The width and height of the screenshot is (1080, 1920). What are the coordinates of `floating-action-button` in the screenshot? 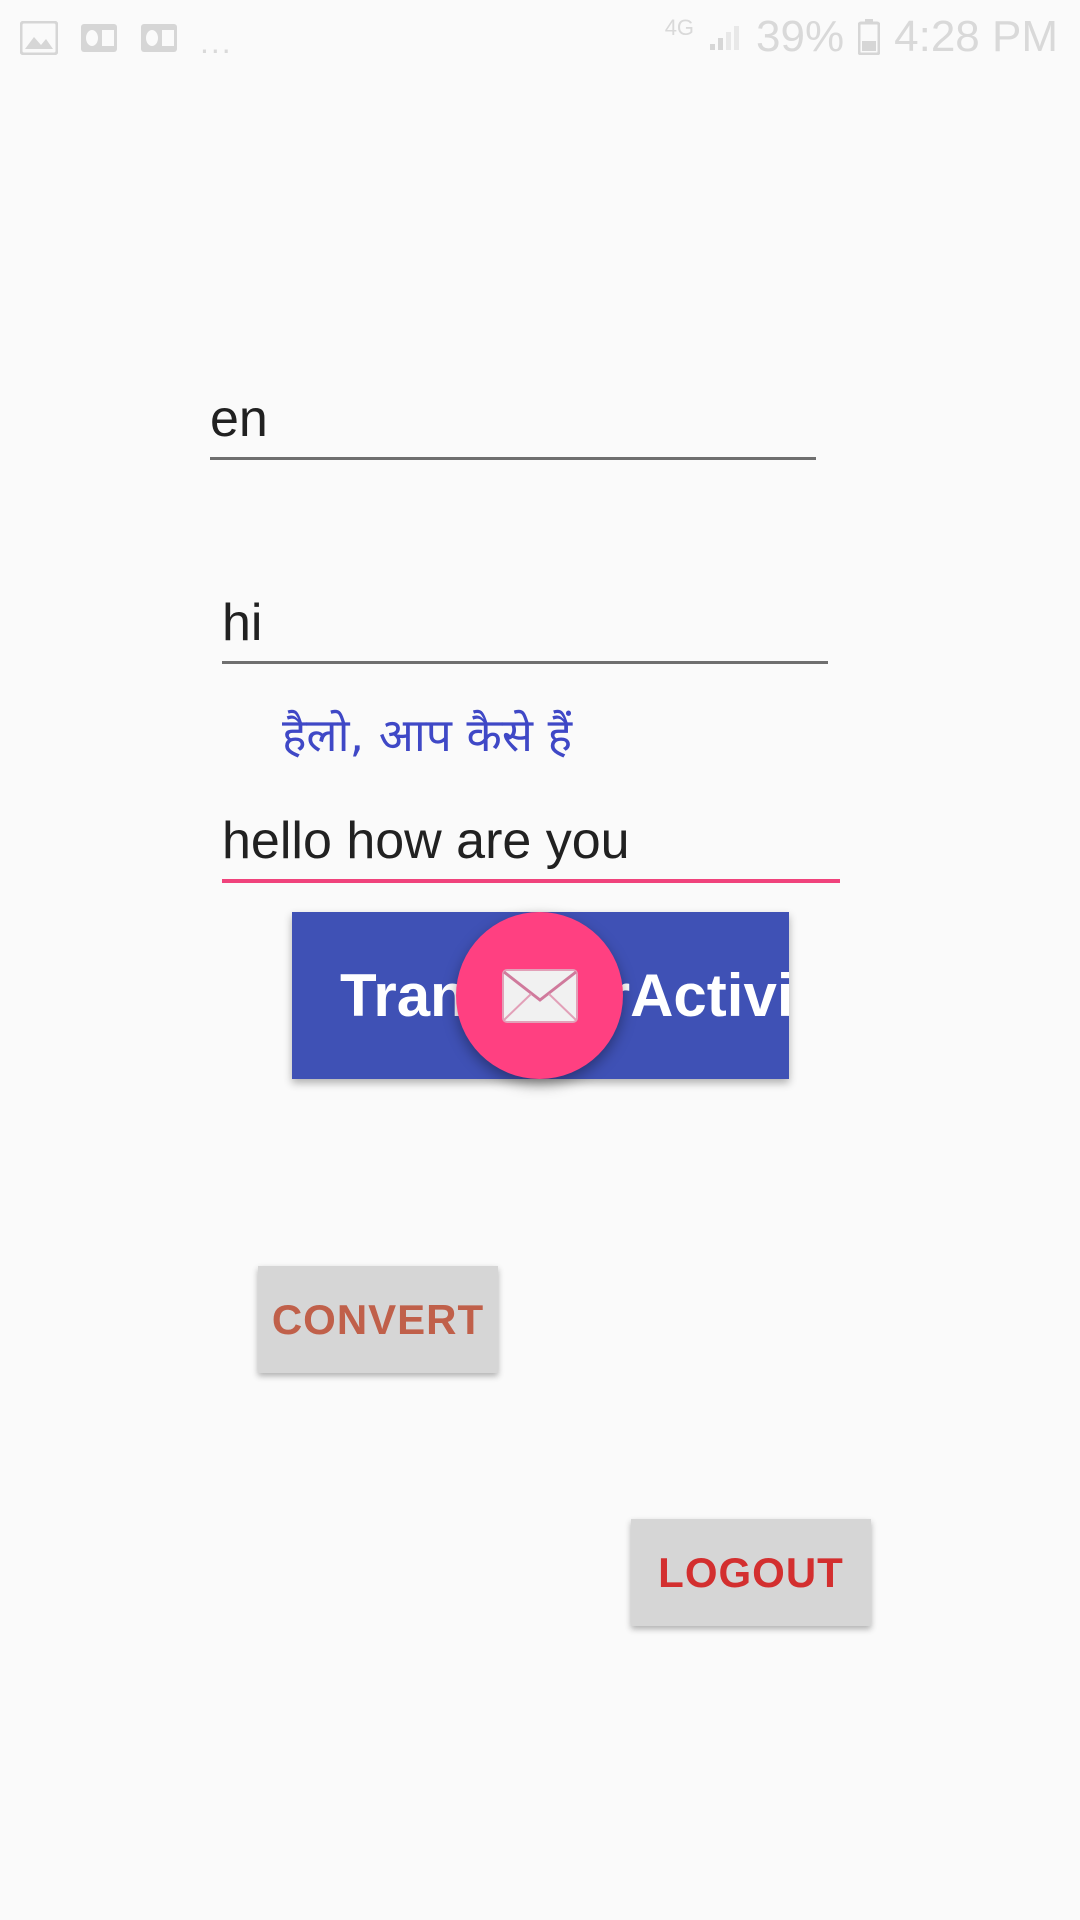 It's located at (539, 995).